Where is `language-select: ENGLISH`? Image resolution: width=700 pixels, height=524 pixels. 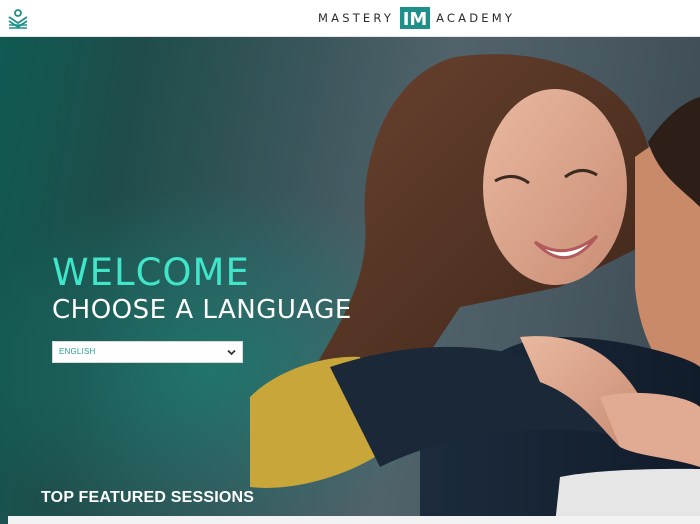
language-select: ENGLISH is located at coordinates (147, 352).